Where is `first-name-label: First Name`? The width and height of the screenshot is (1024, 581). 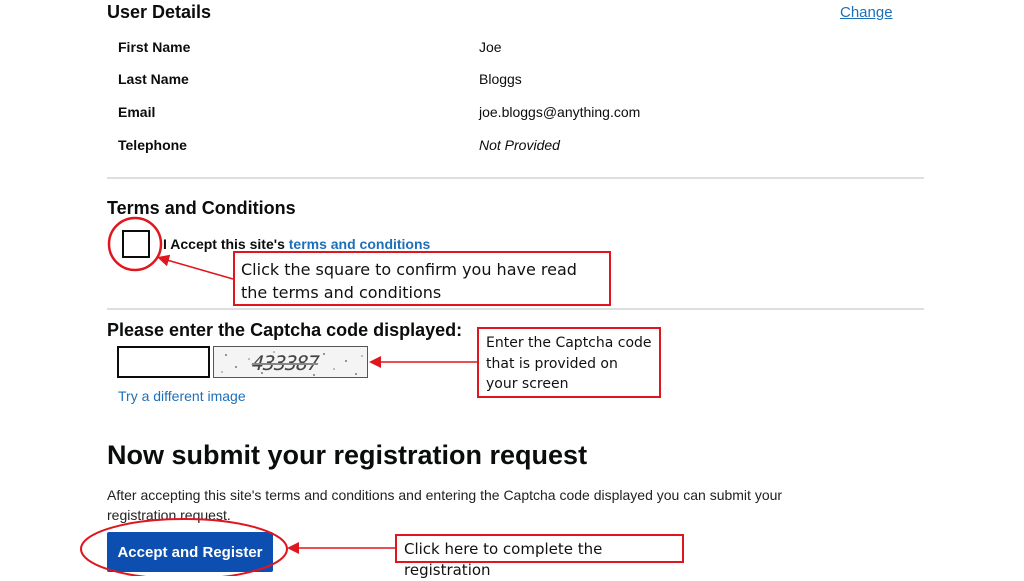 first-name-label: First Name is located at coordinates (154, 47).